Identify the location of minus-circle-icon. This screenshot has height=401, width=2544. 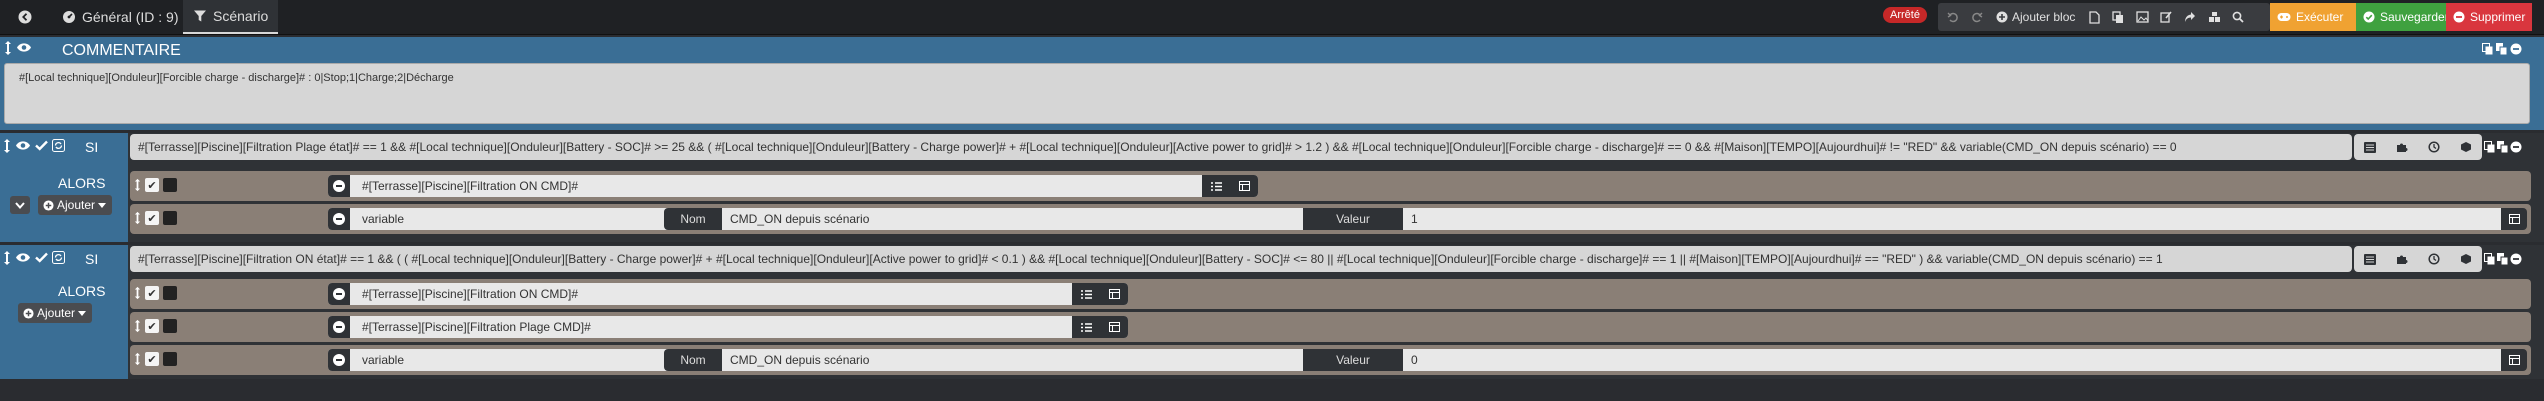
(339, 327).